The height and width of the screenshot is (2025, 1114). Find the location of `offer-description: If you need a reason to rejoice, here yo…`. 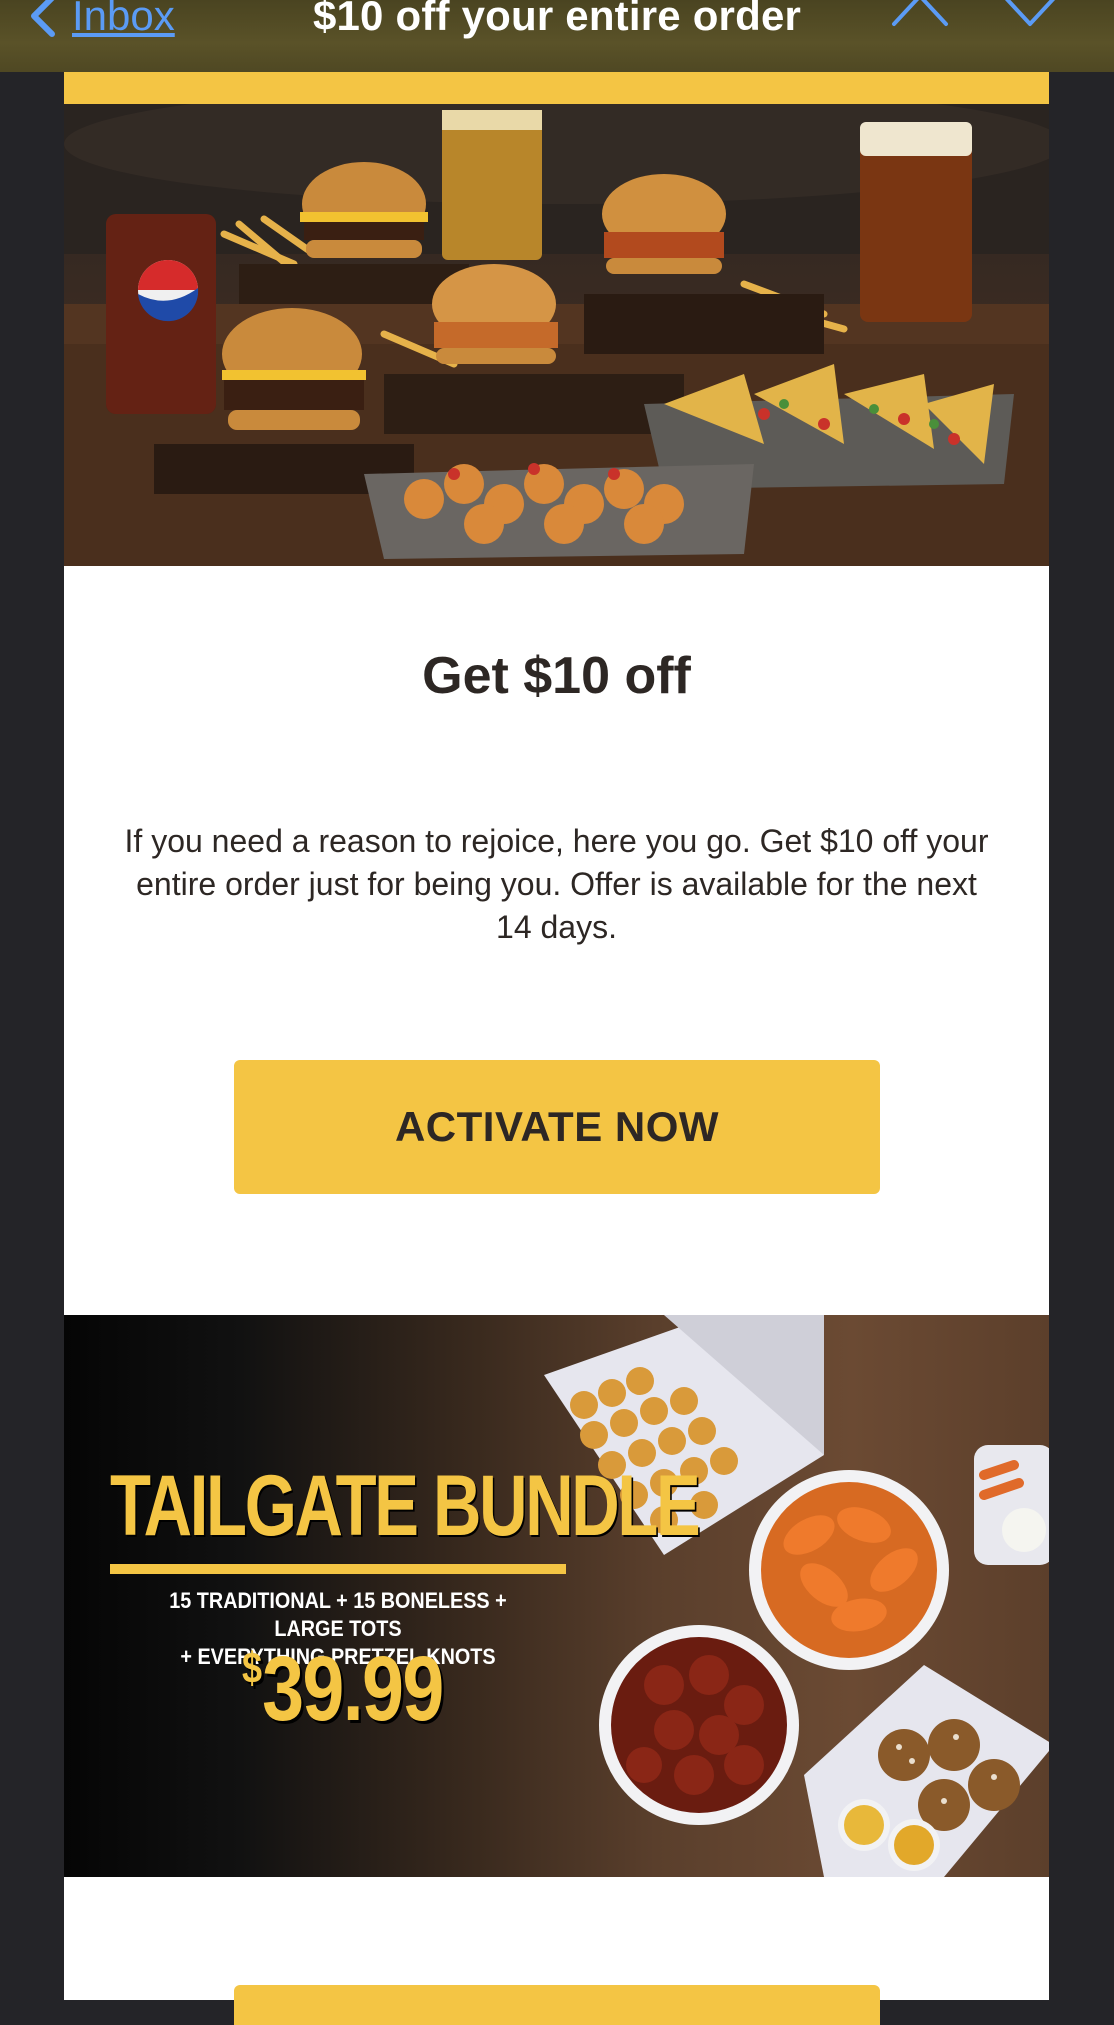

offer-description: If you need a reason to rejoice, here yo… is located at coordinates (556, 884).